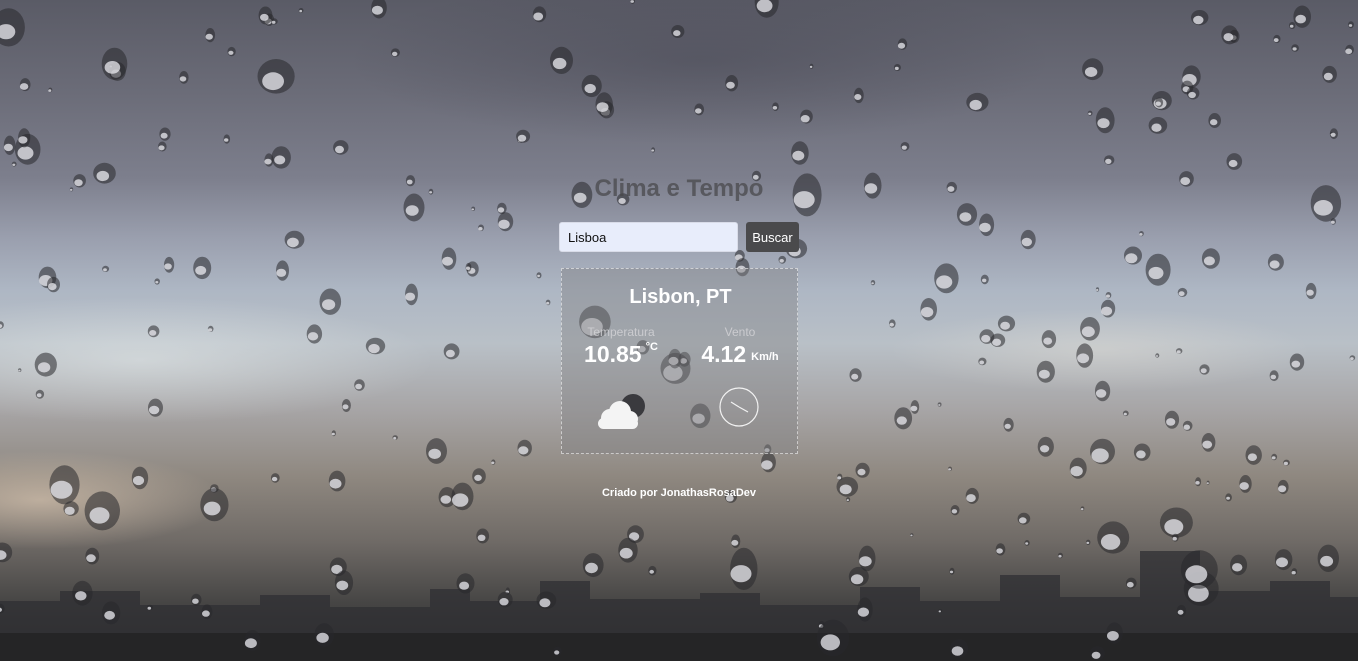 Image resolution: width=1358 pixels, height=661 pixels. What do you see at coordinates (680, 297) in the screenshot?
I see `city-name: Lisbon, PT` at bounding box center [680, 297].